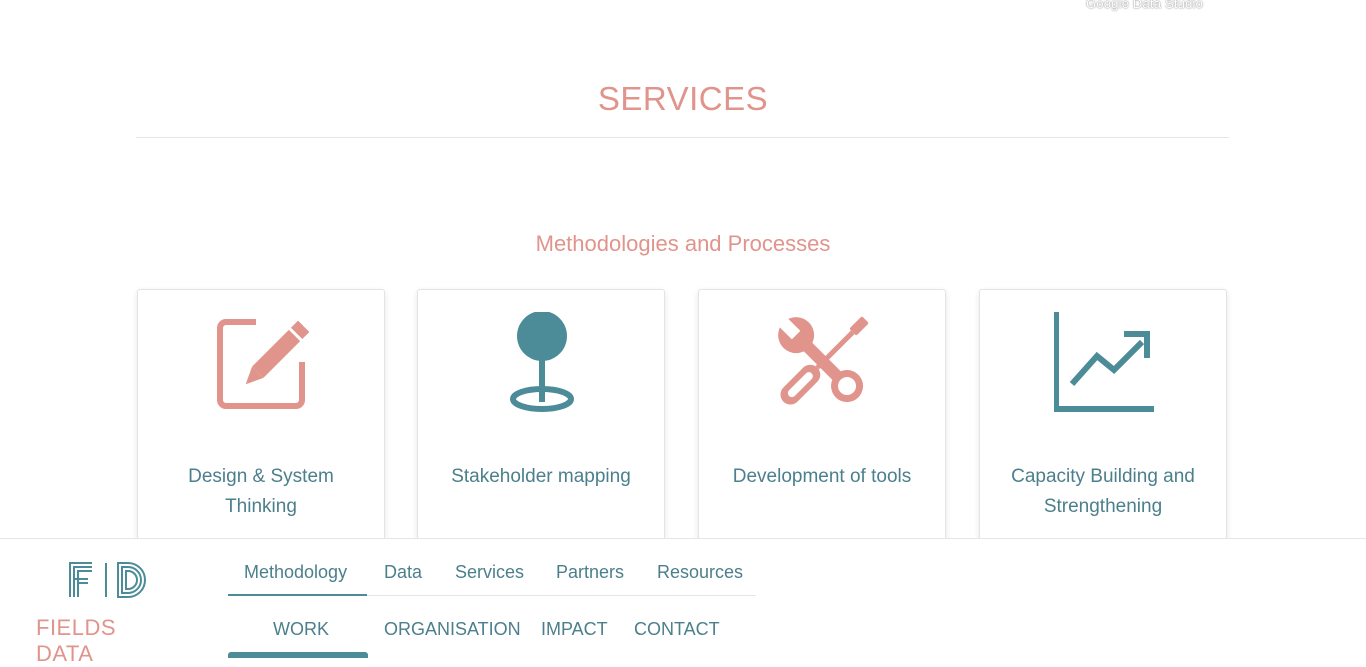 This screenshot has width=1366, height=667. What do you see at coordinates (298, 655) in the screenshot?
I see `active-page-indicator` at bounding box center [298, 655].